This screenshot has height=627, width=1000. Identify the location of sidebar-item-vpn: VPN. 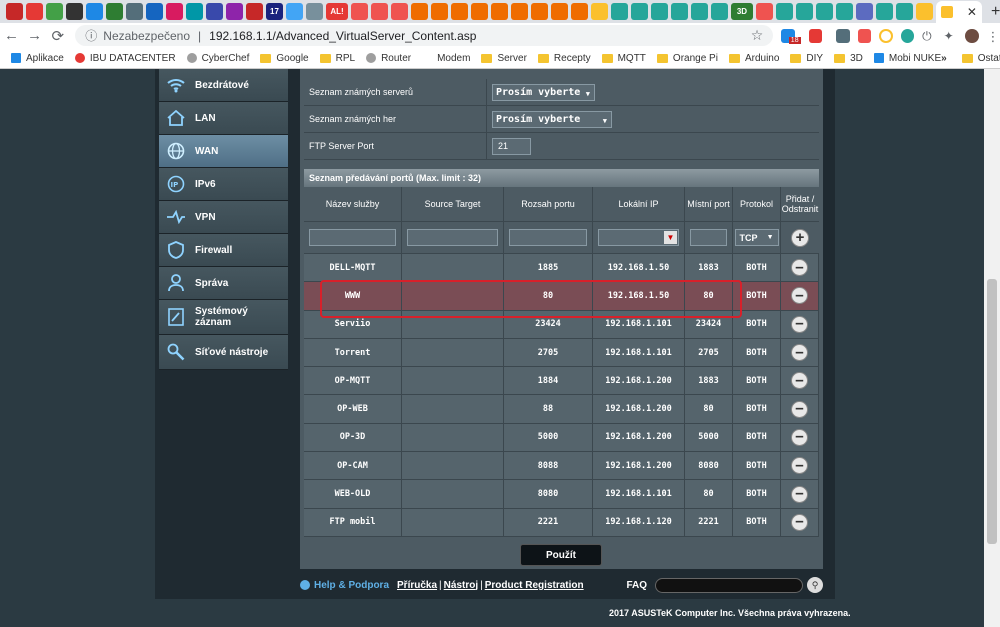
(223, 217).